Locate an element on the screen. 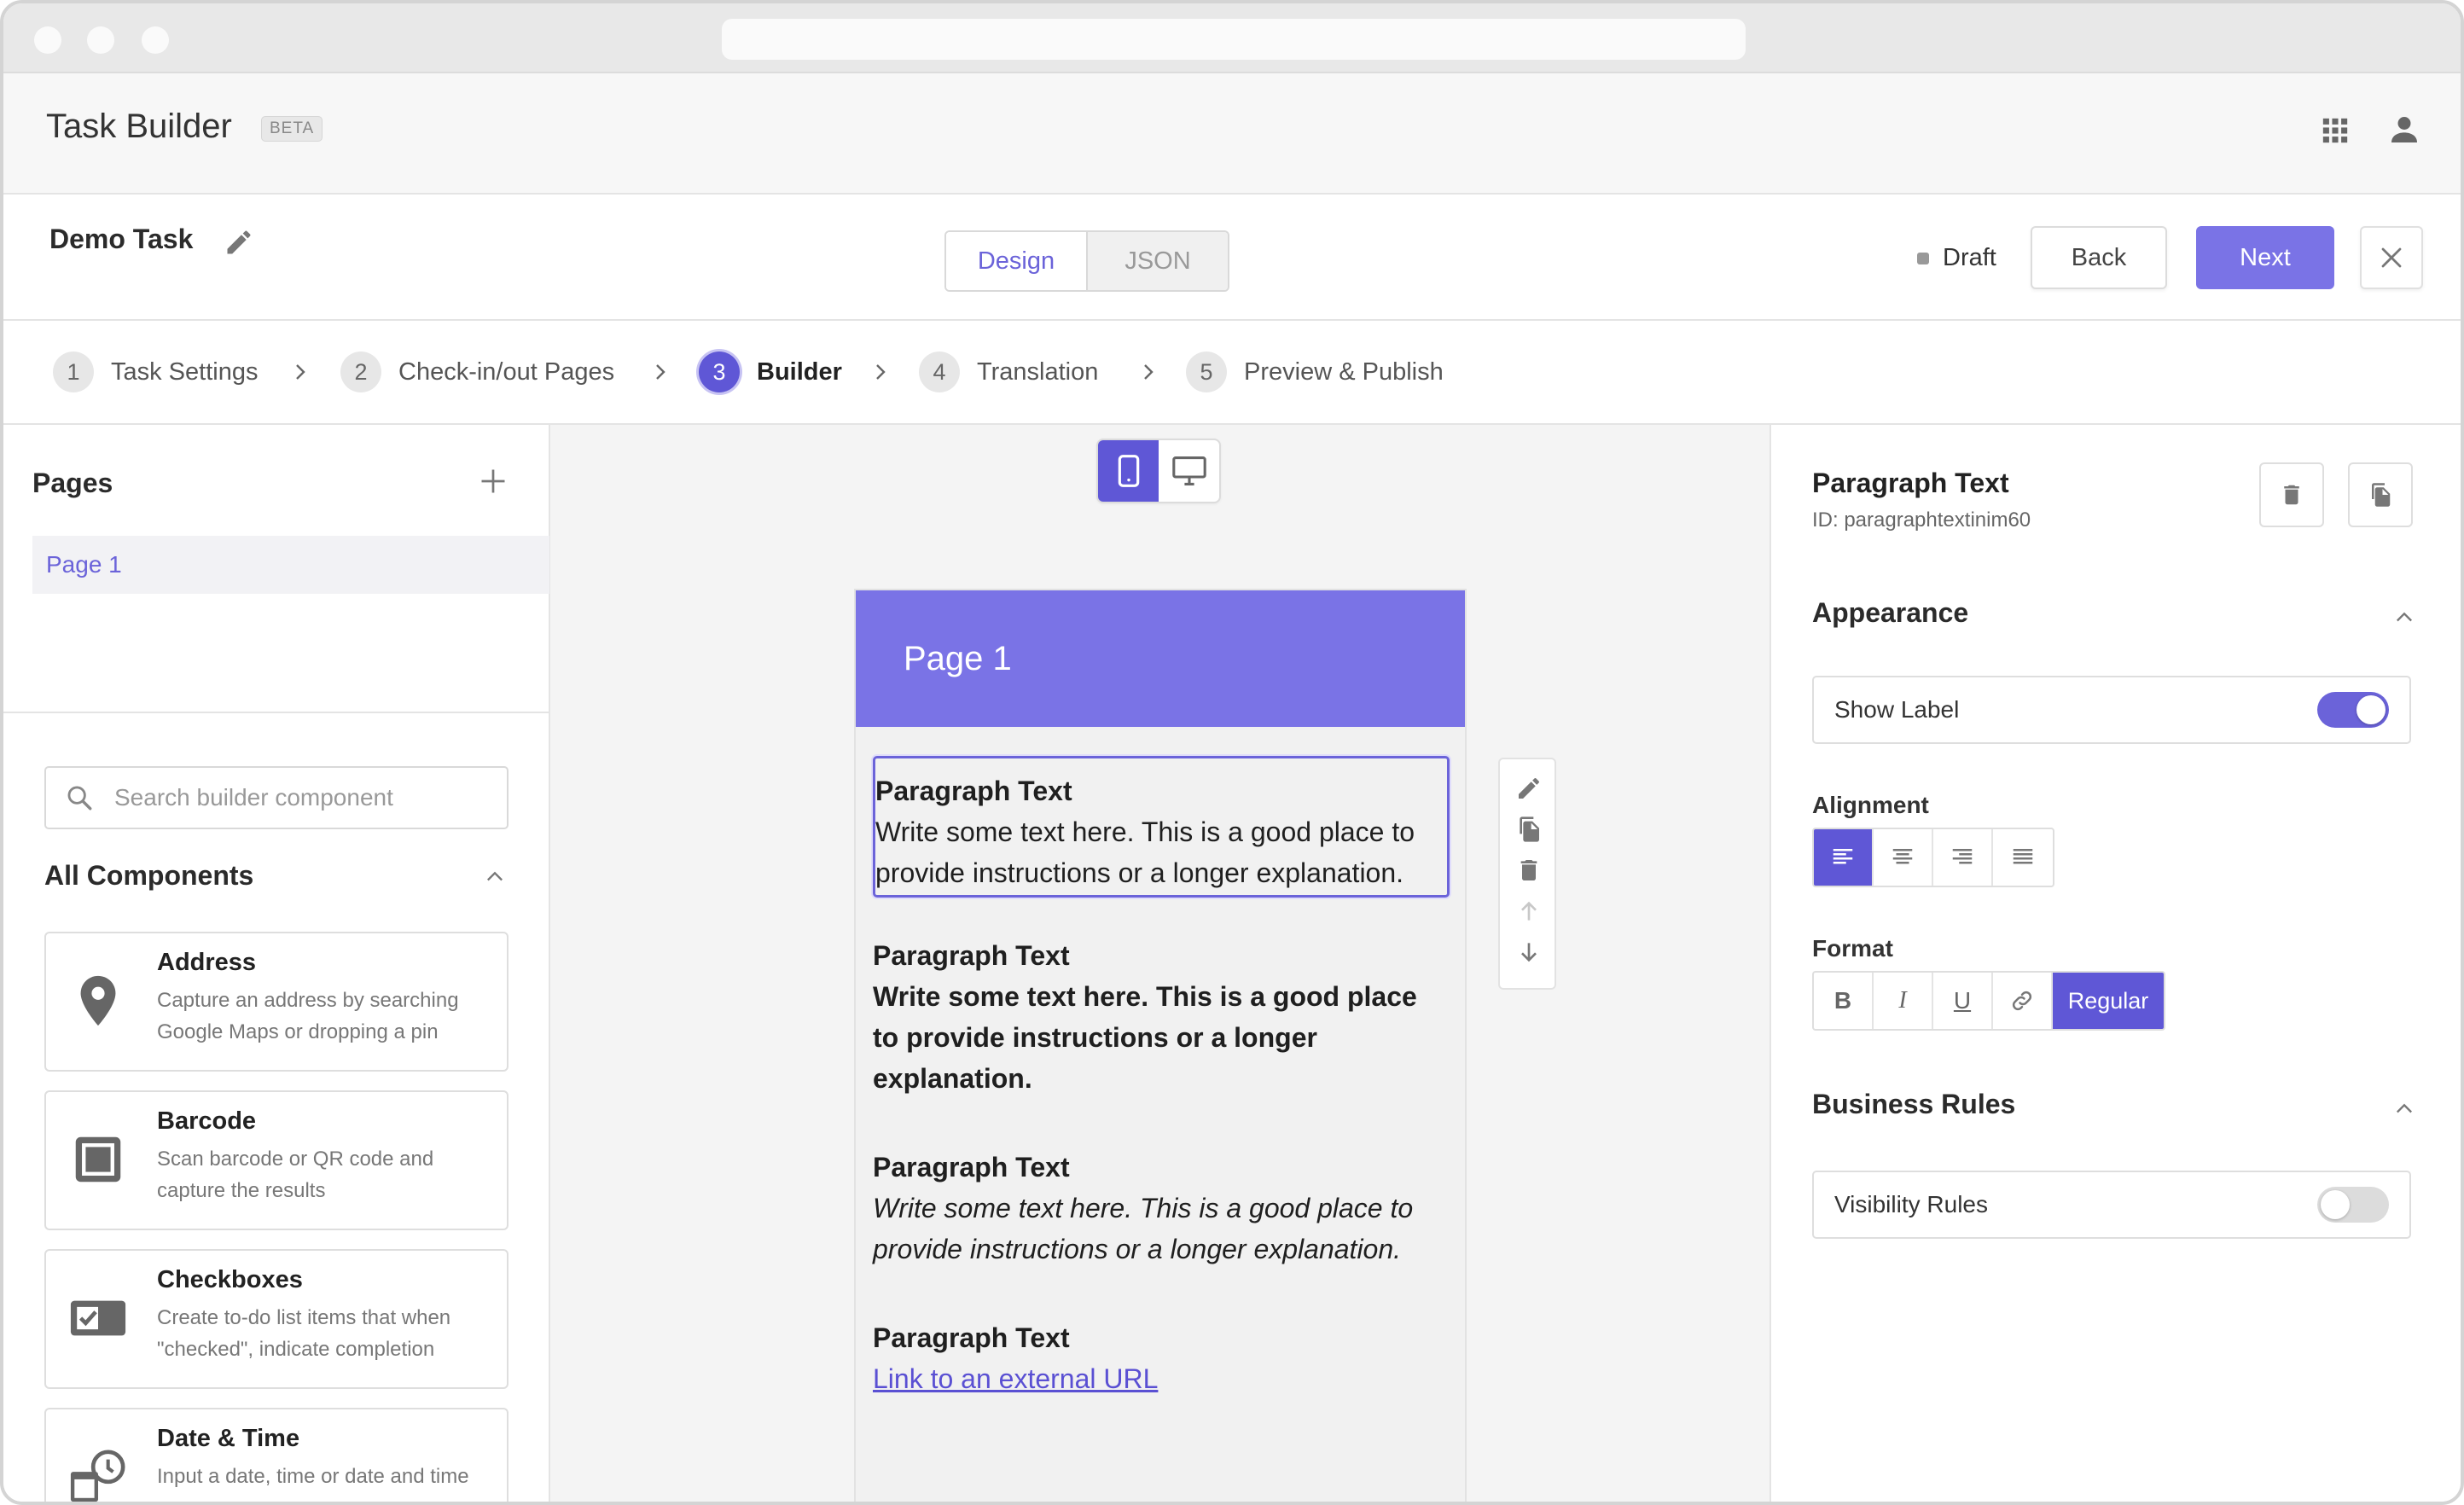 The image size is (2464, 1505). align-center-button is located at coordinates (1903, 857).